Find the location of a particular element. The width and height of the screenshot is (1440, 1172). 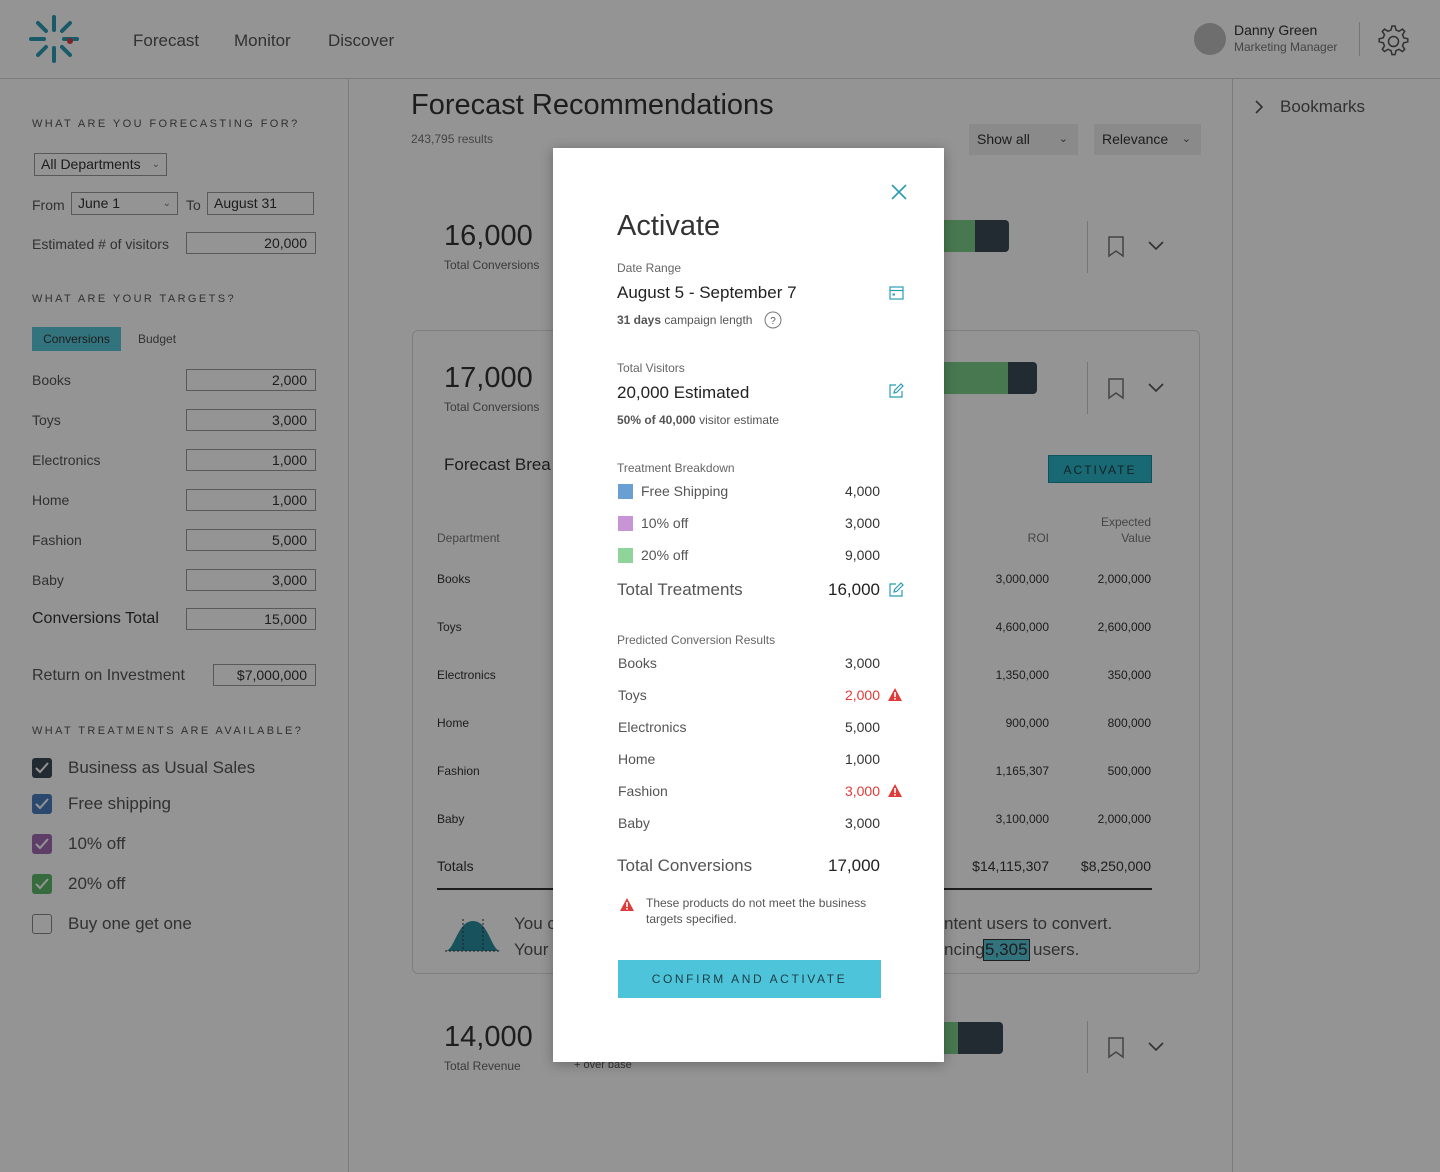

predicted-label: Home is located at coordinates (637, 759).